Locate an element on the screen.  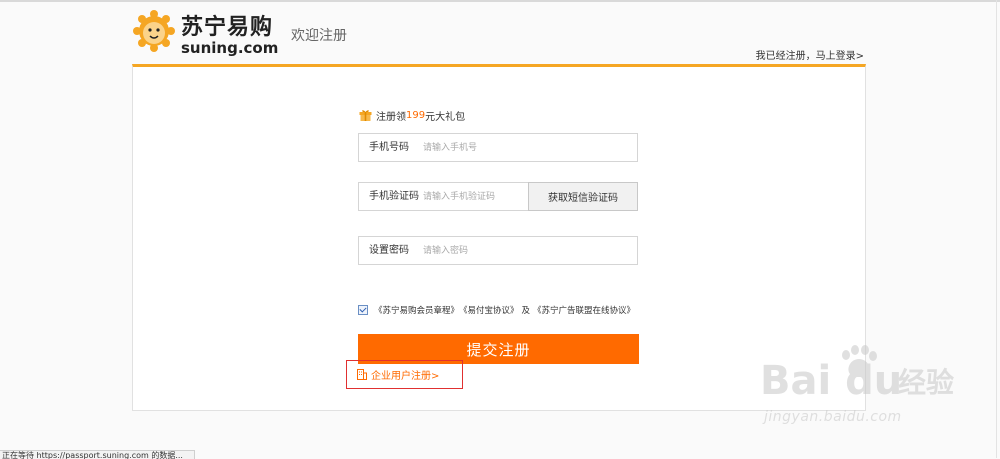
phone-field: 手机号码 is located at coordinates (498, 147).